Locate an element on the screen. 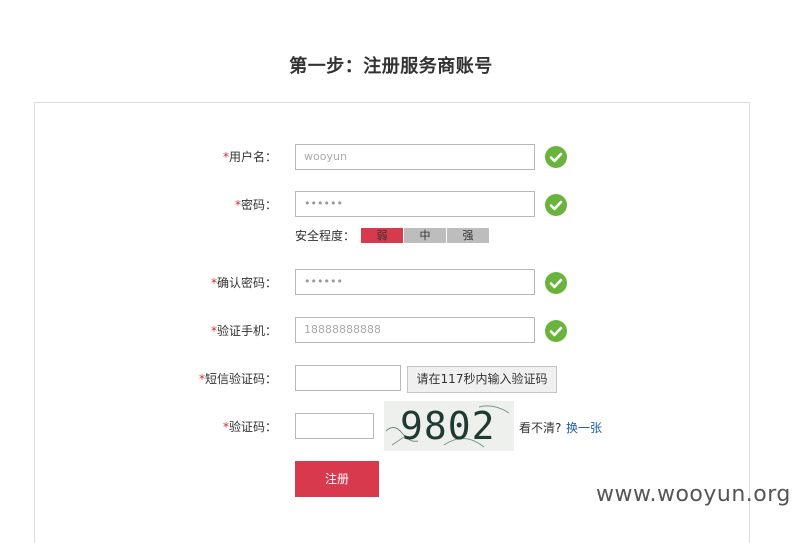 This screenshot has width=802, height=543. phone-label: *验证手机： is located at coordinates (243, 331).